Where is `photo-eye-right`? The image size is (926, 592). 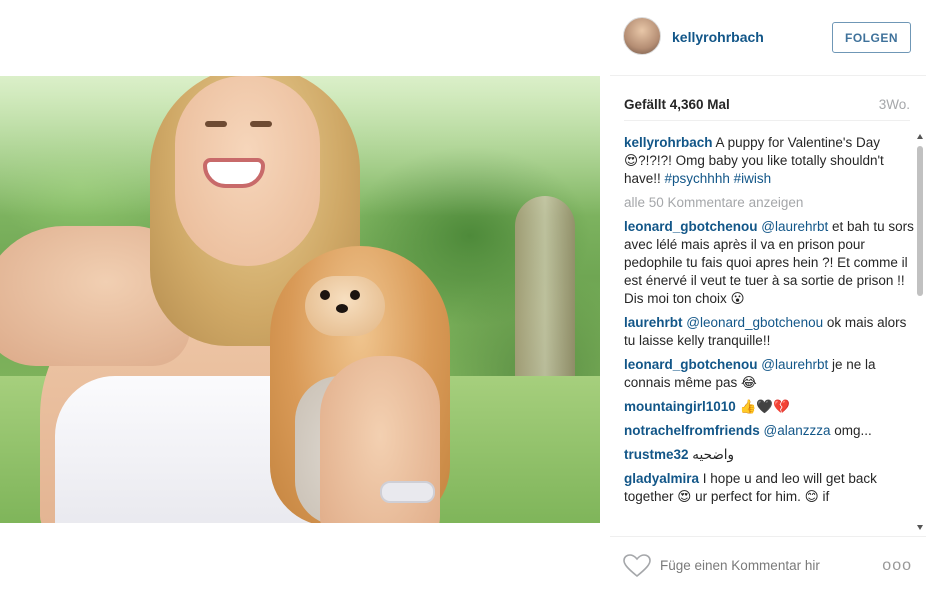 photo-eye-right is located at coordinates (261, 124).